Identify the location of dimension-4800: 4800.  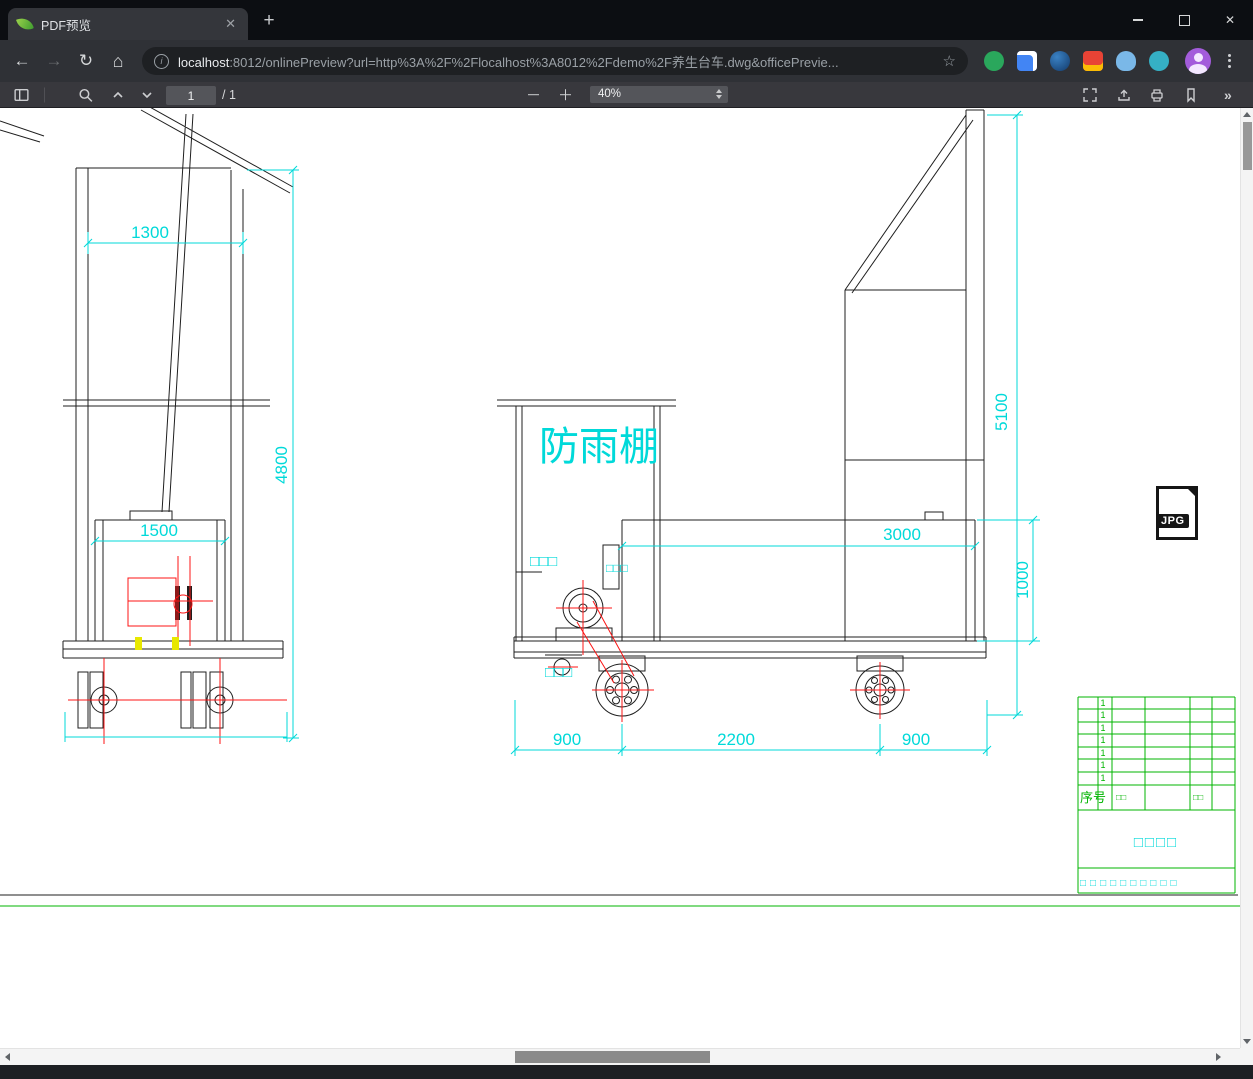
(281, 465).